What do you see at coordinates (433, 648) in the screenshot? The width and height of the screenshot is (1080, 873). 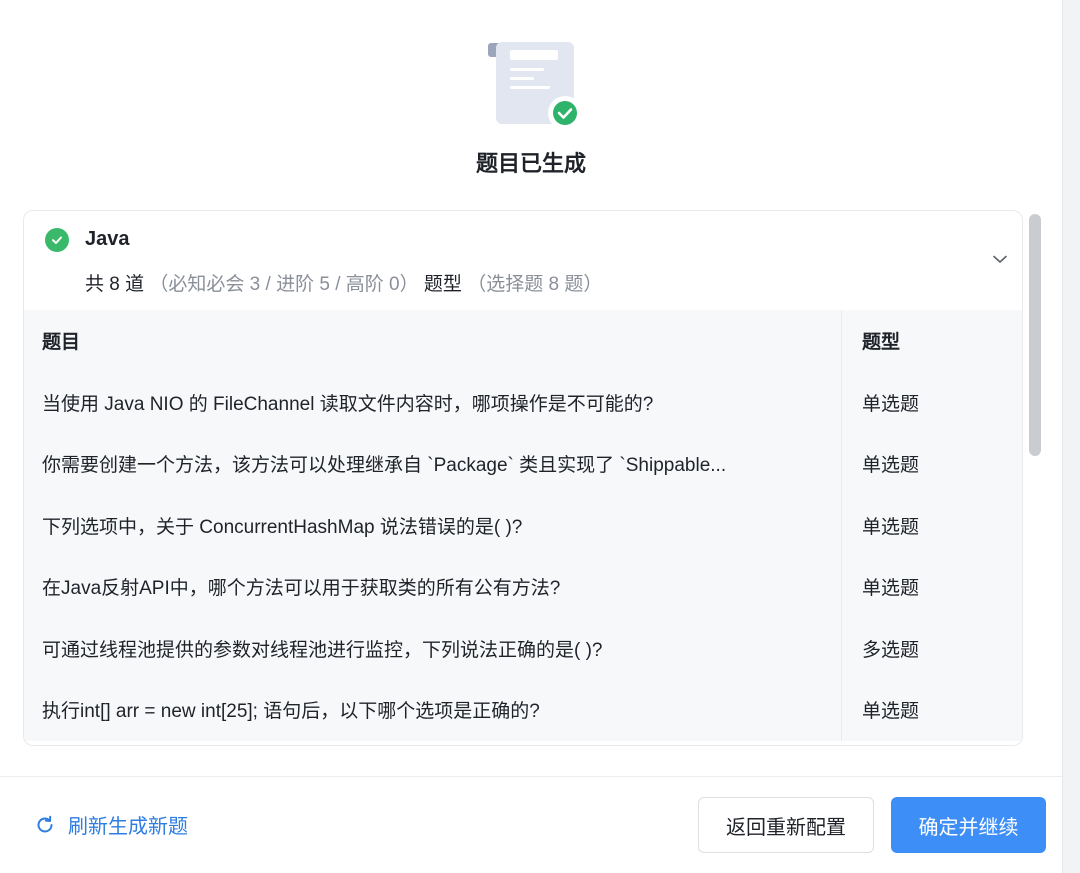 I see `question-cell: 可通过线程池提供的参数对线程池进行监控，下列说法正确的是( )?` at bounding box center [433, 648].